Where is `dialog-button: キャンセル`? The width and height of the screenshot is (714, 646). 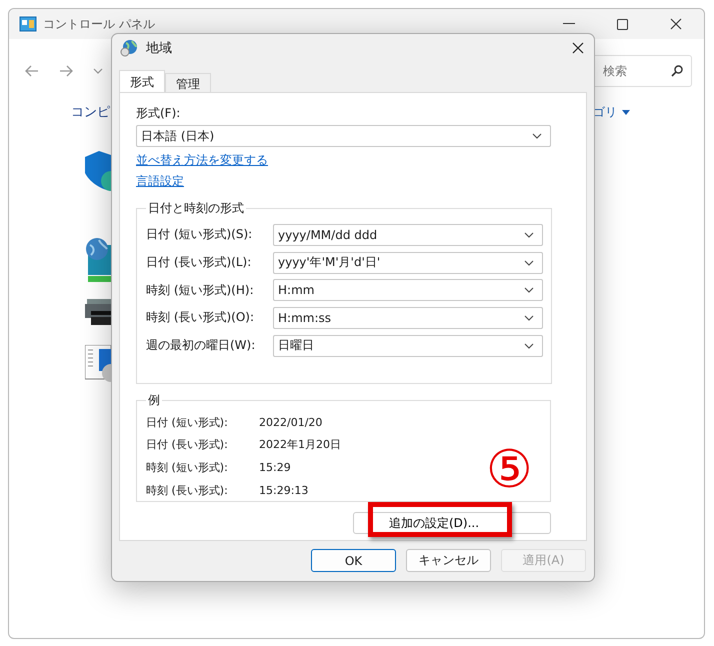
dialog-button: キャンセル is located at coordinates (448, 560).